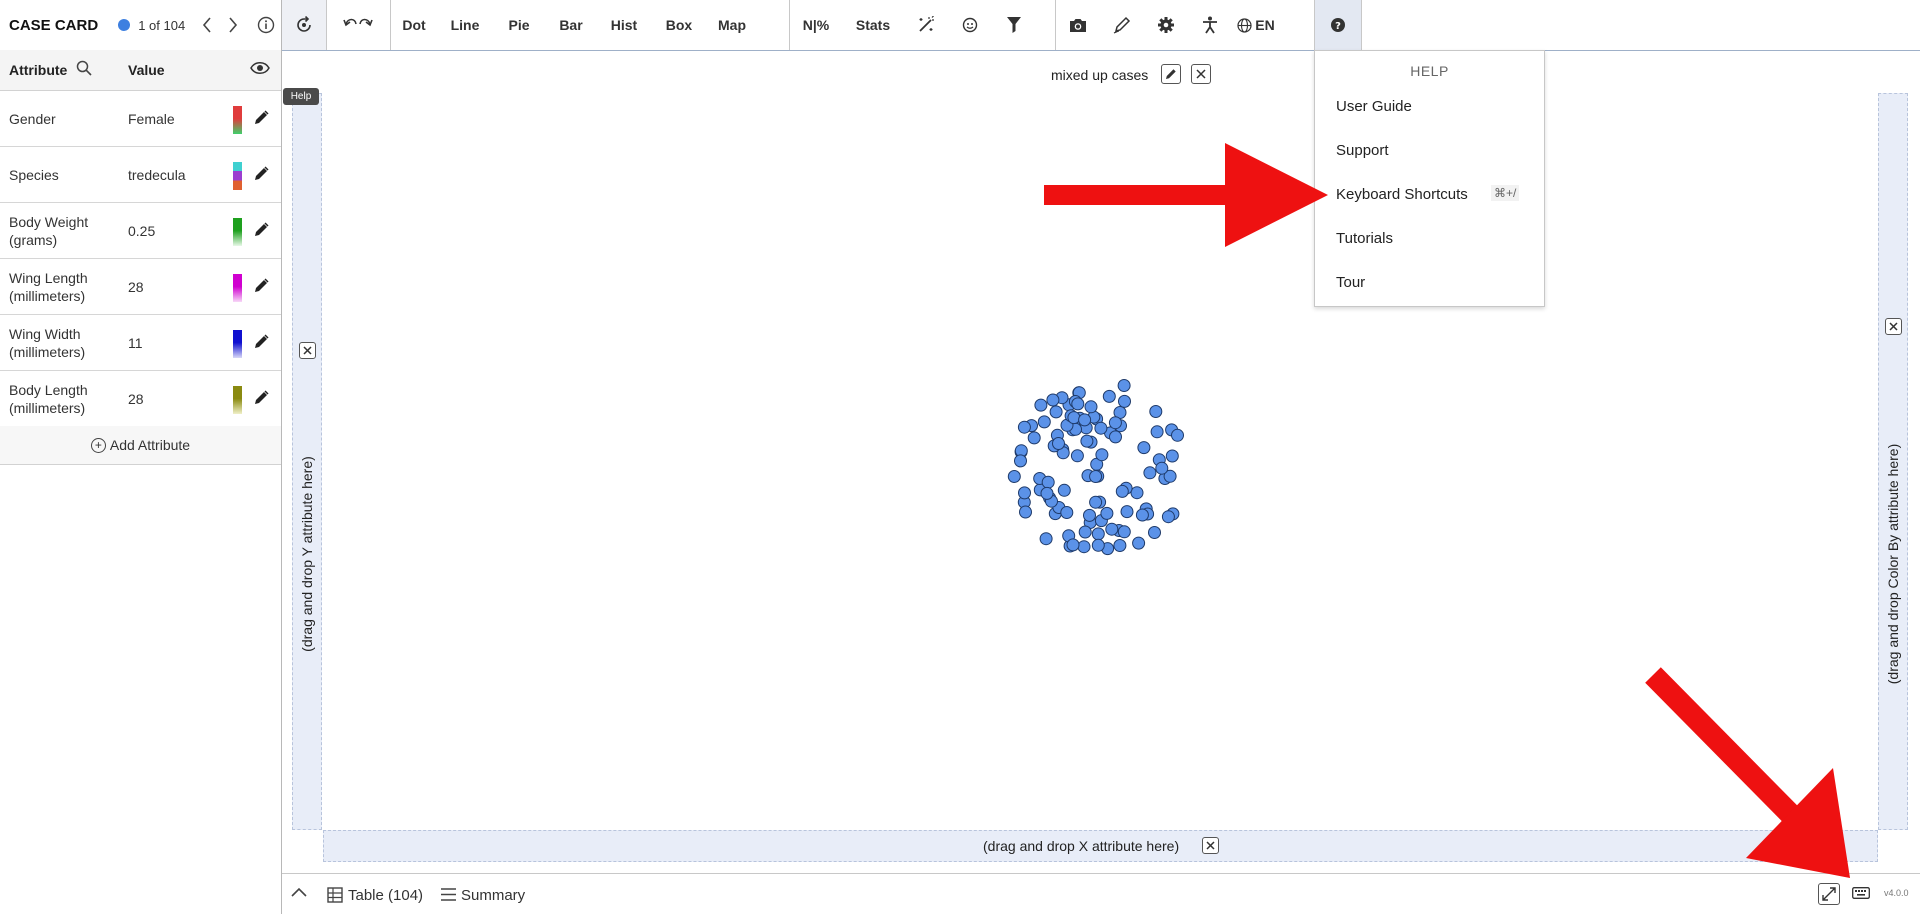 This screenshot has height=915, width=1920. Describe the element at coordinates (1362, 150) in the screenshot. I see `menu-item-support: Support` at that location.